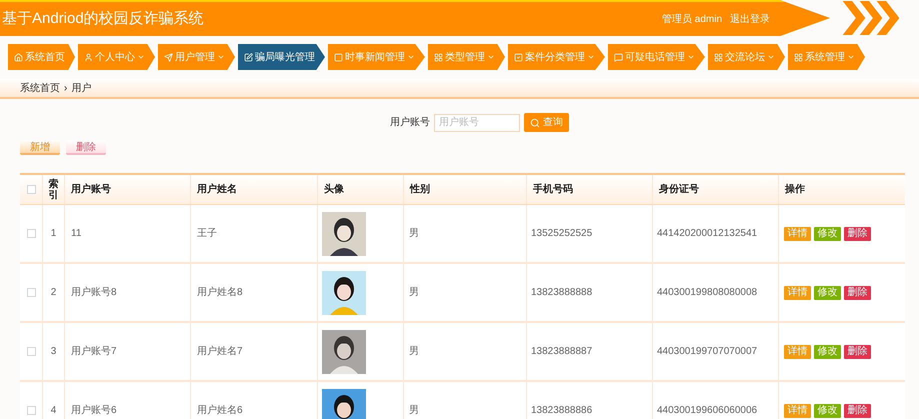  What do you see at coordinates (795, 189) in the screenshot?
I see `column-header: 操作` at bounding box center [795, 189].